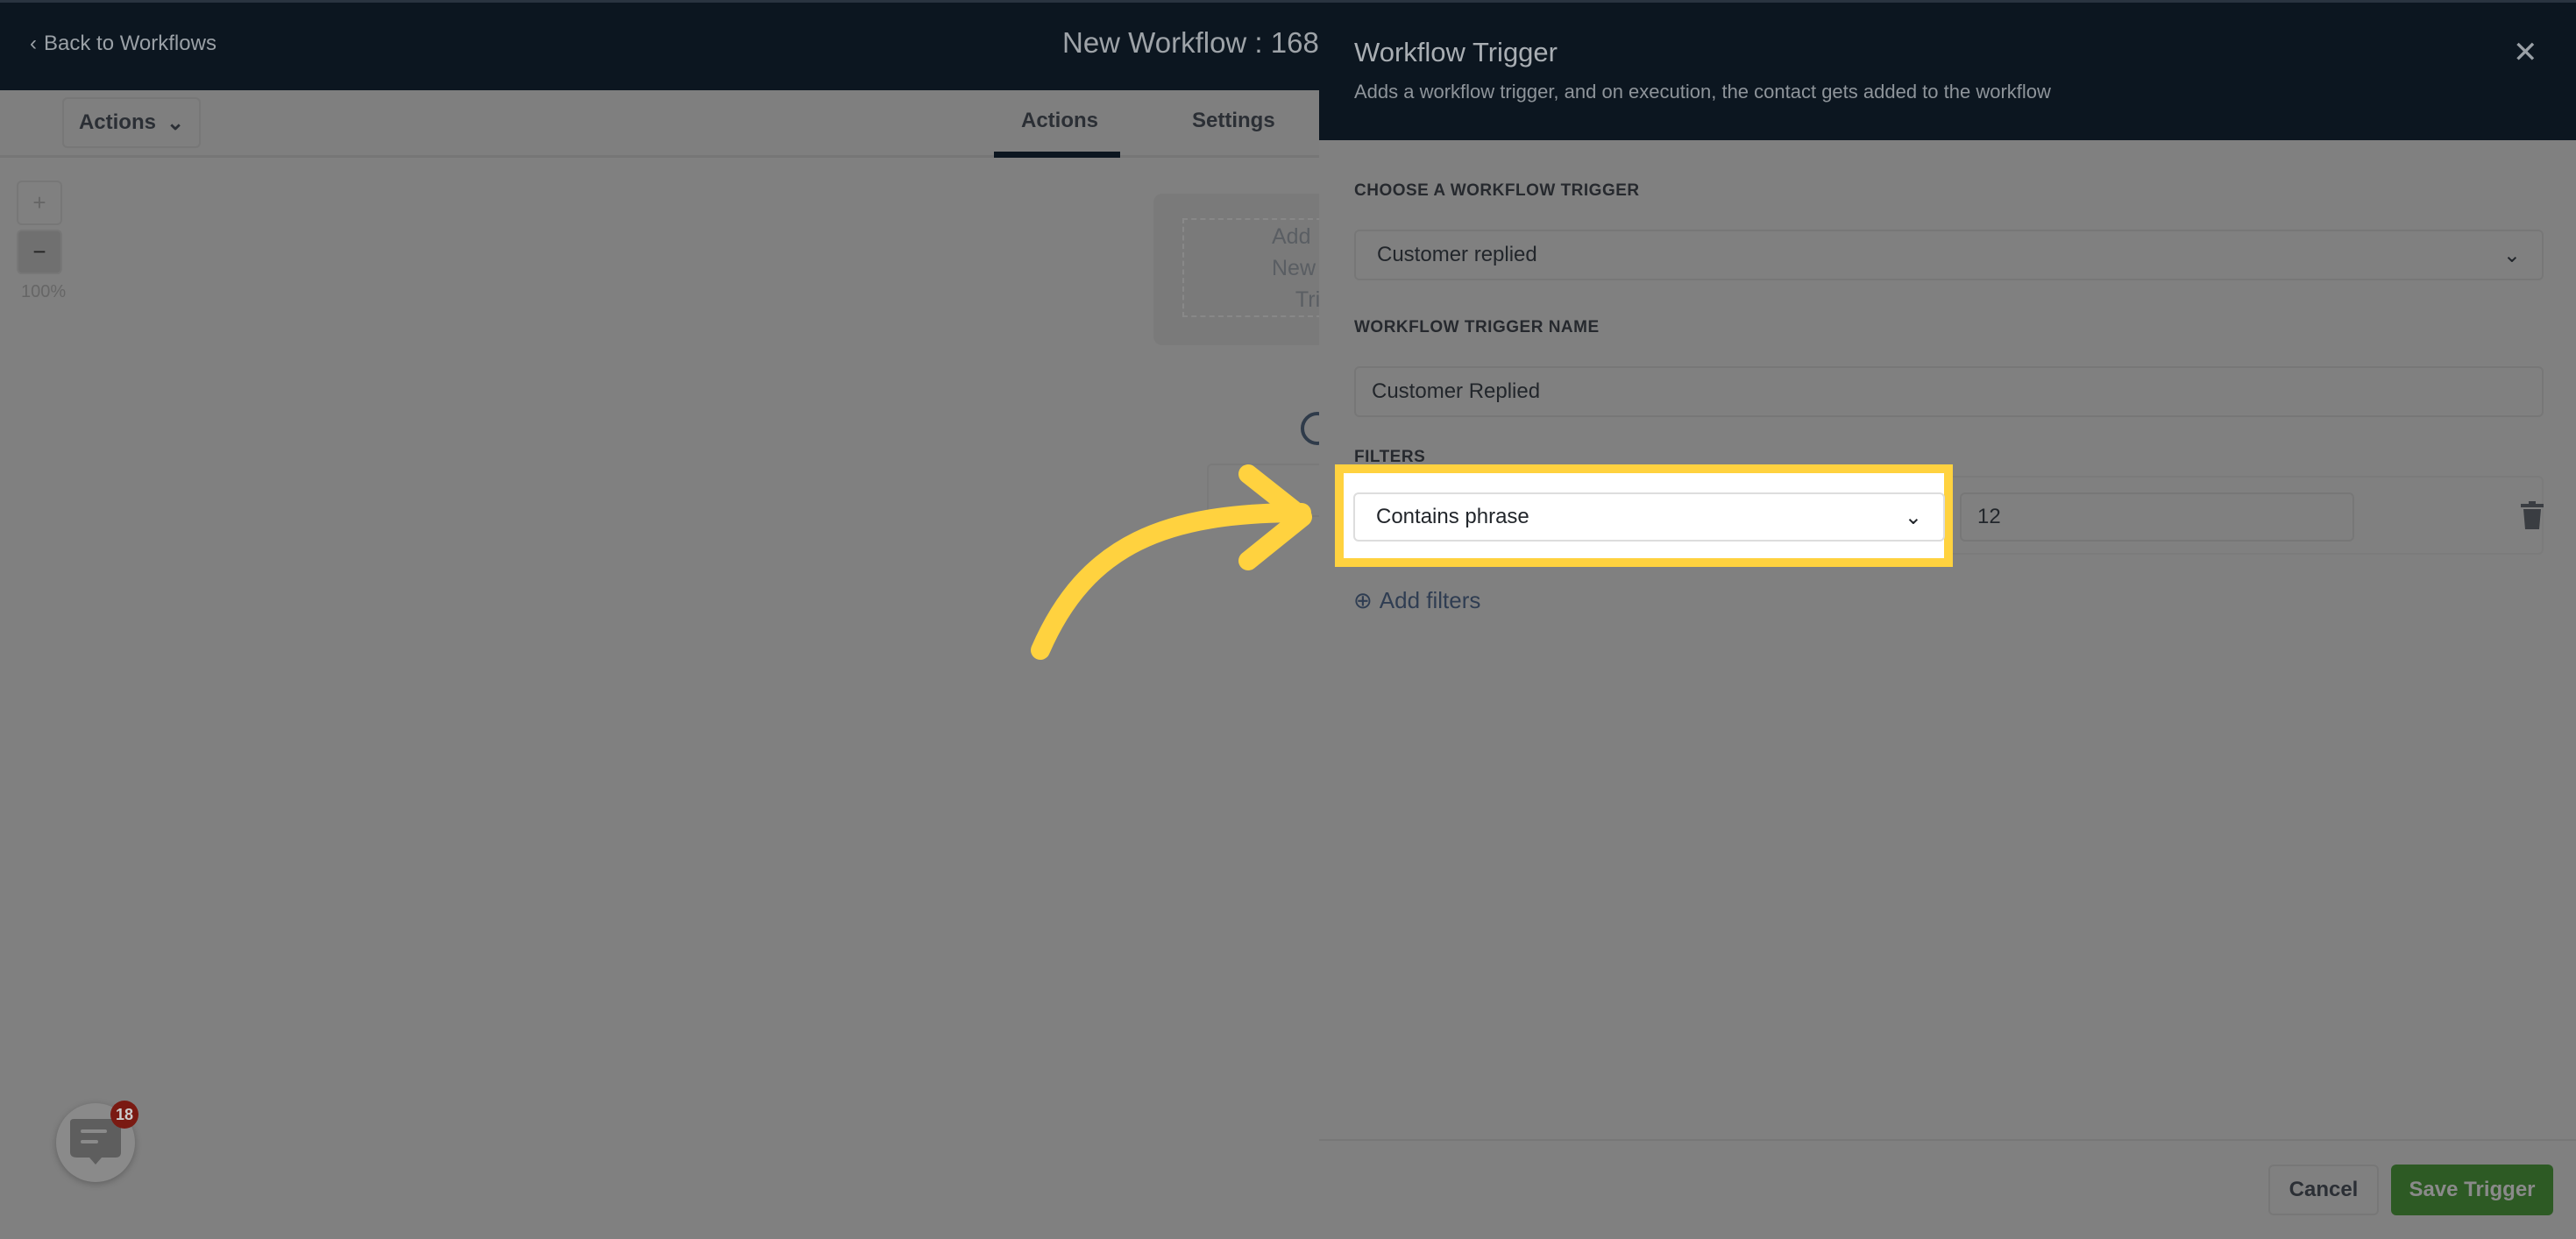 This screenshot has height=1239, width=2576. What do you see at coordinates (130, 43) in the screenshot?
I see `back-label: Back to Workflows` at bounding box center [130, 43].